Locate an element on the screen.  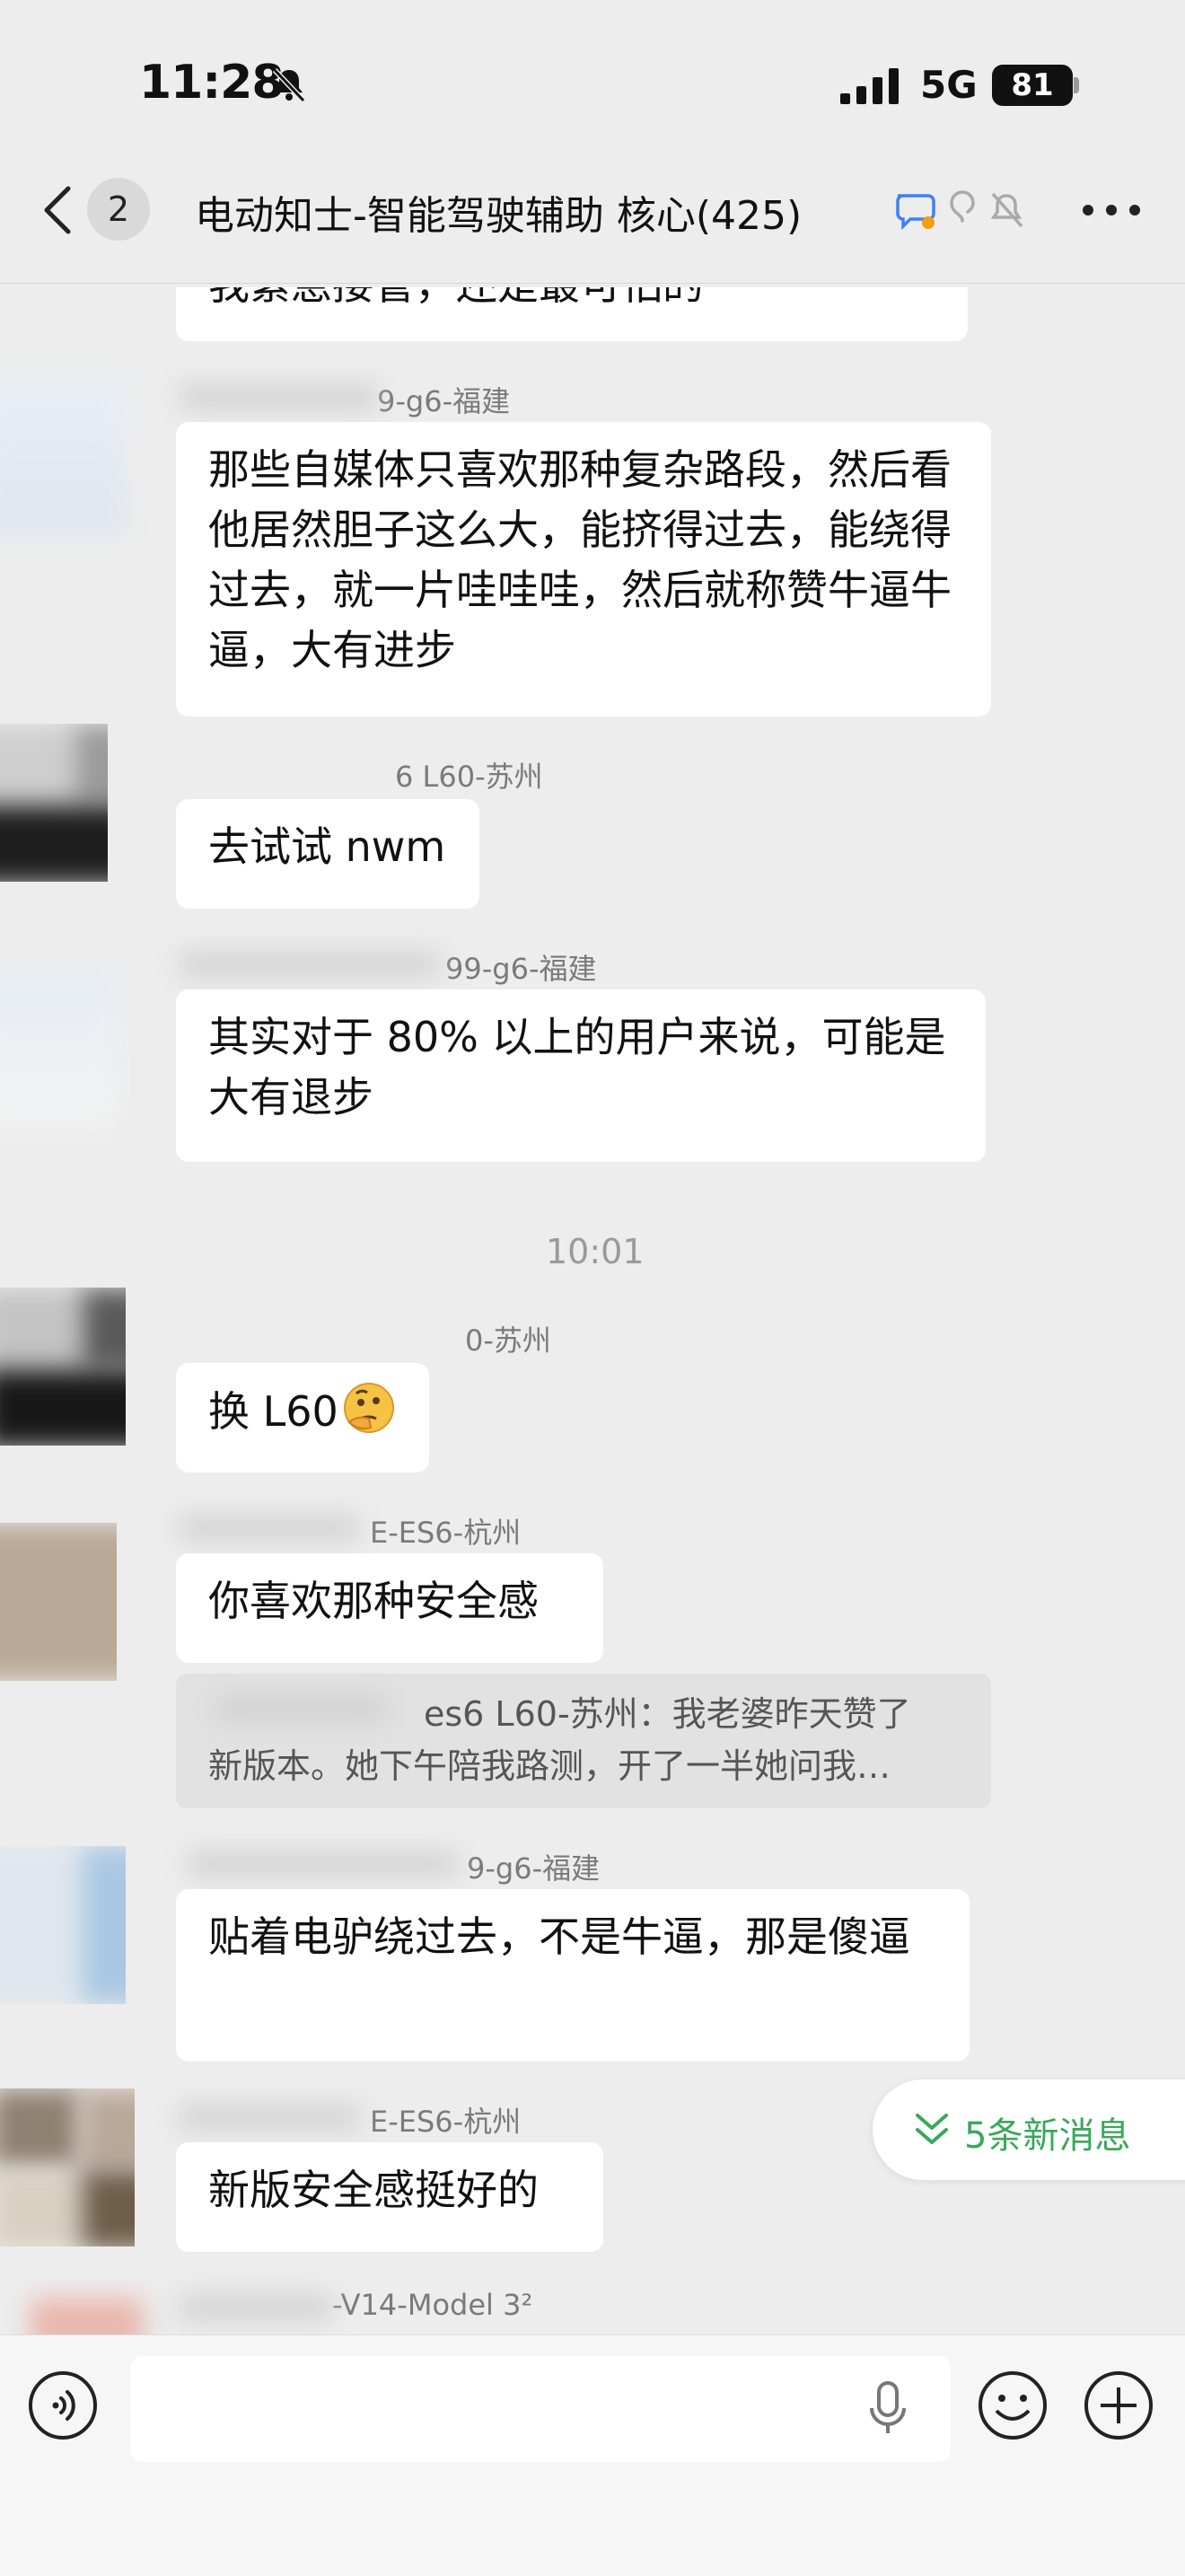
sender-name: -V14-Model 3² is located at coordinates (432, 2305).